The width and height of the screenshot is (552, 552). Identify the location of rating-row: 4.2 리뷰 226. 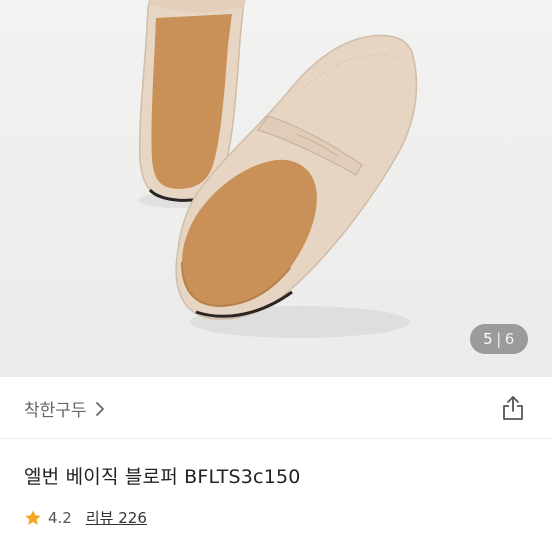
(85, 517).